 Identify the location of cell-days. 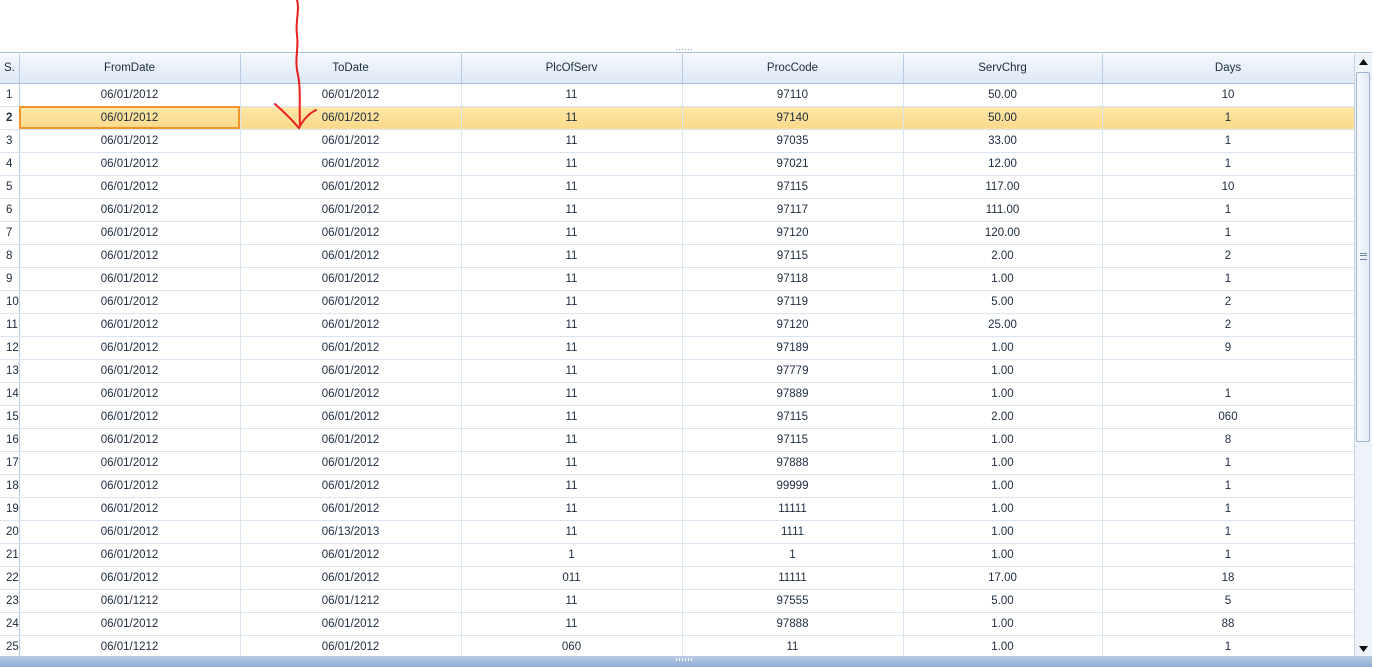
(1228, 371).